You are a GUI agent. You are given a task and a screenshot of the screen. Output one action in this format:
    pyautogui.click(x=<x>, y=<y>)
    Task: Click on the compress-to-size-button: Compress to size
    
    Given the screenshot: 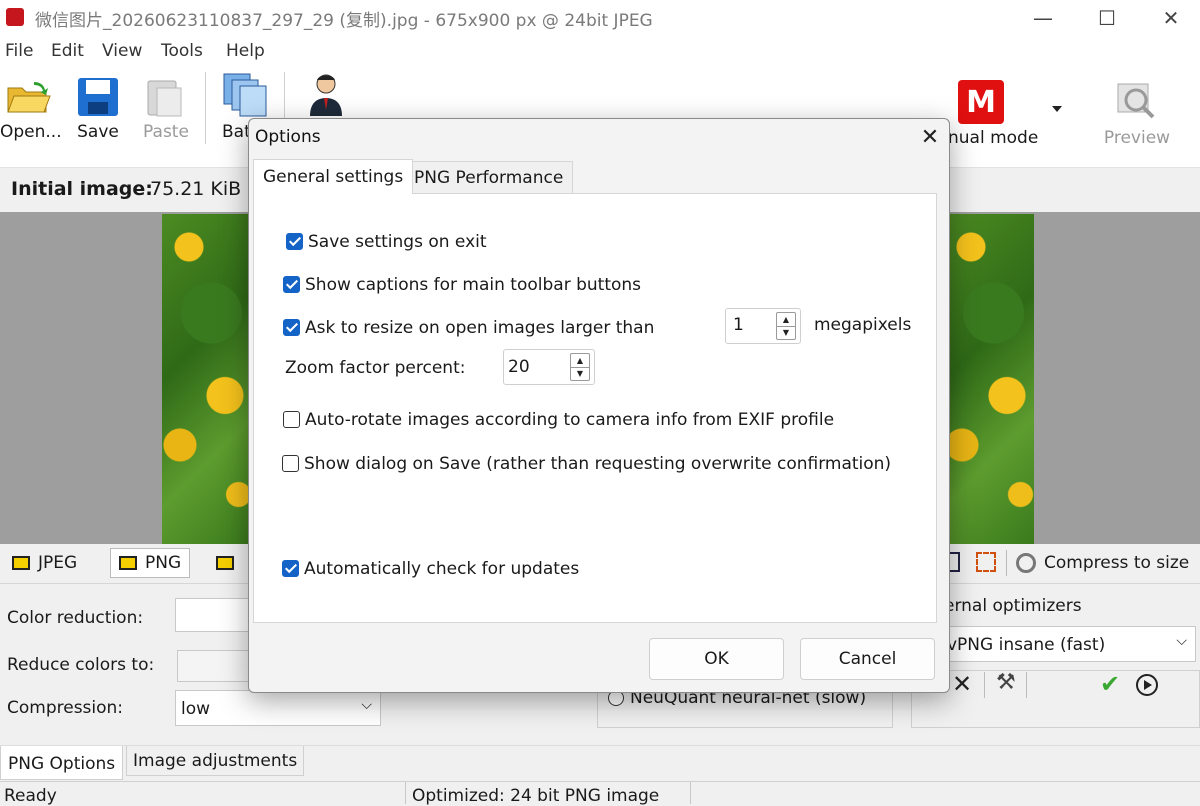 What is the action you would take?
    pyautogui.click(x=1102, y=563)
    